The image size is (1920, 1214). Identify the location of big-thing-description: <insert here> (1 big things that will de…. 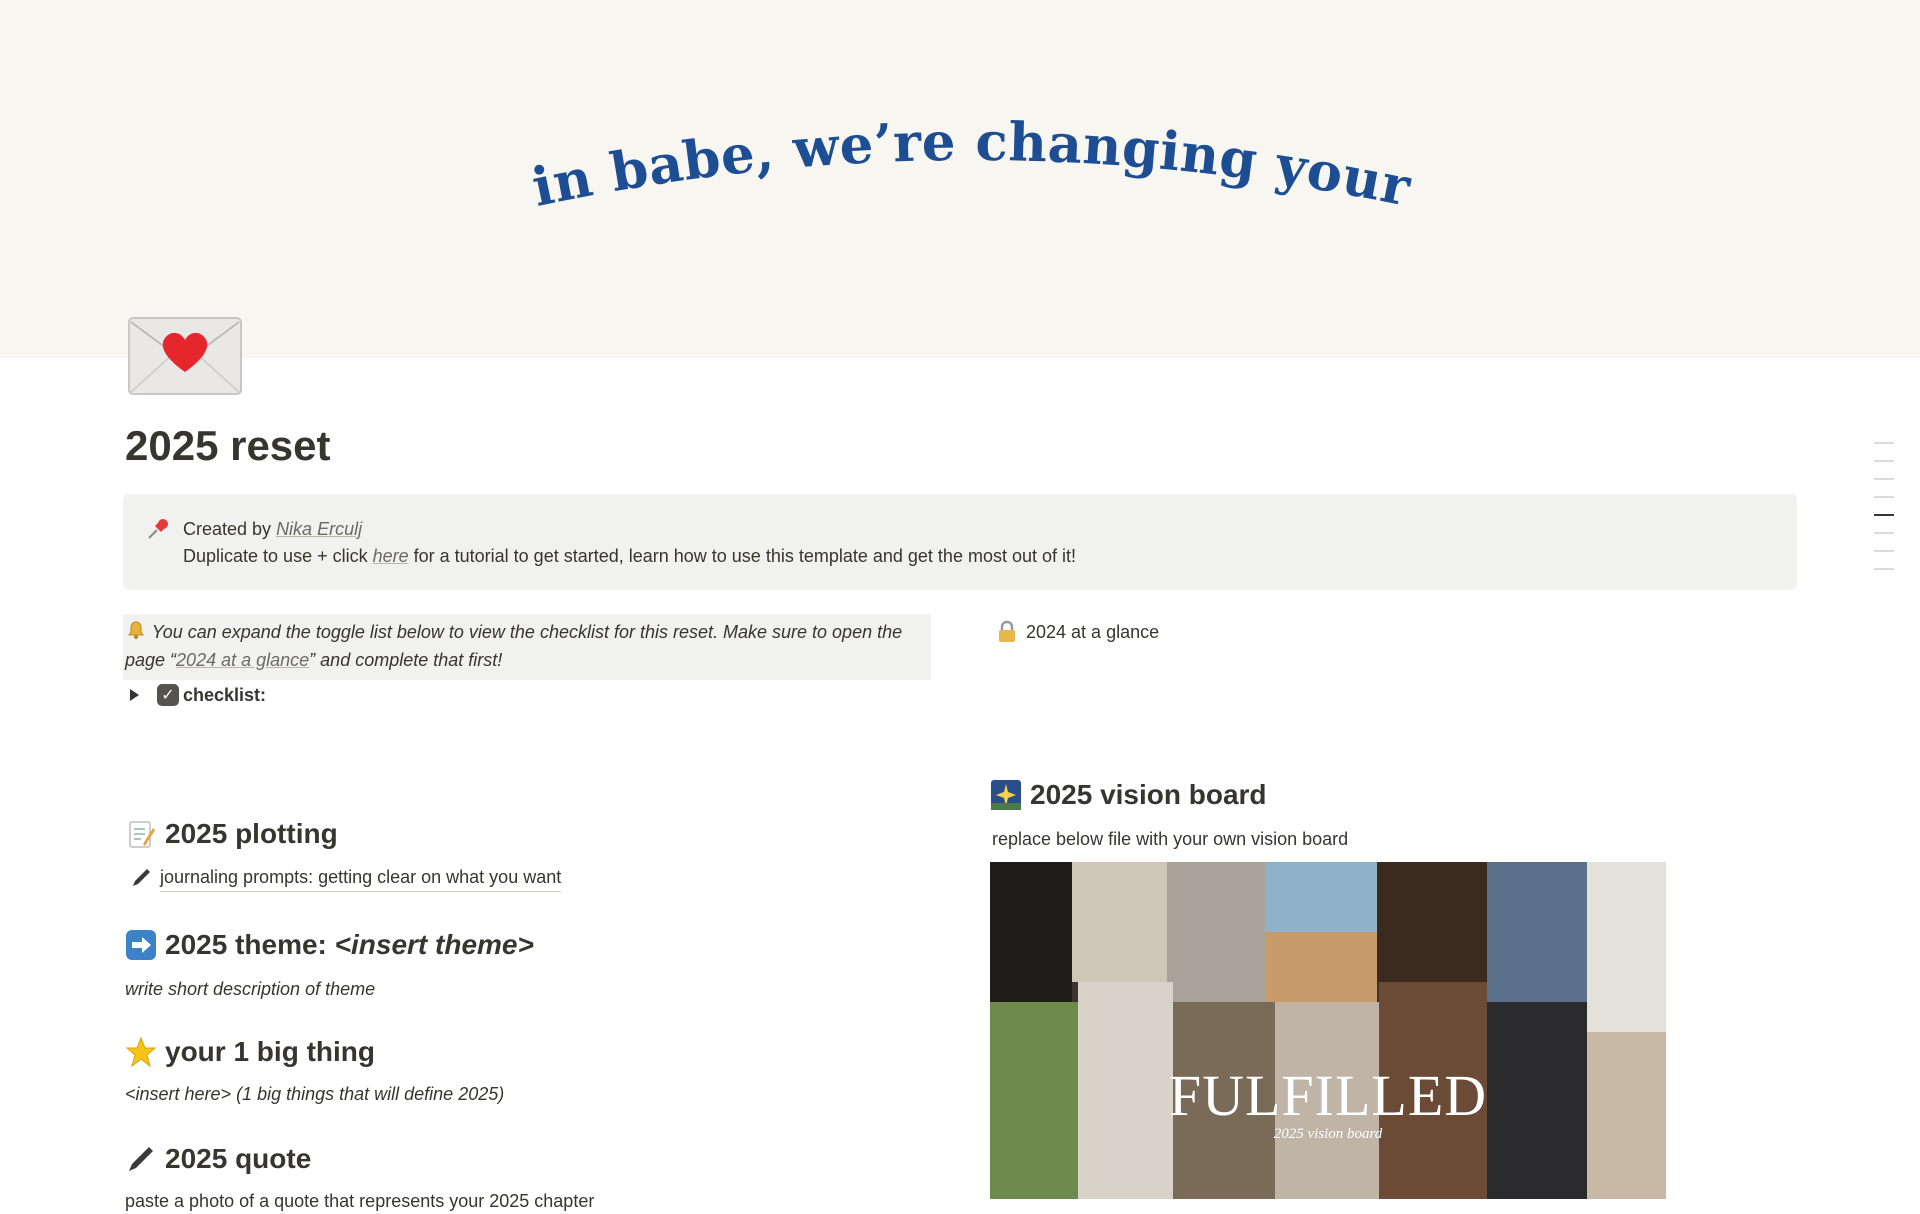
(314, 1094).